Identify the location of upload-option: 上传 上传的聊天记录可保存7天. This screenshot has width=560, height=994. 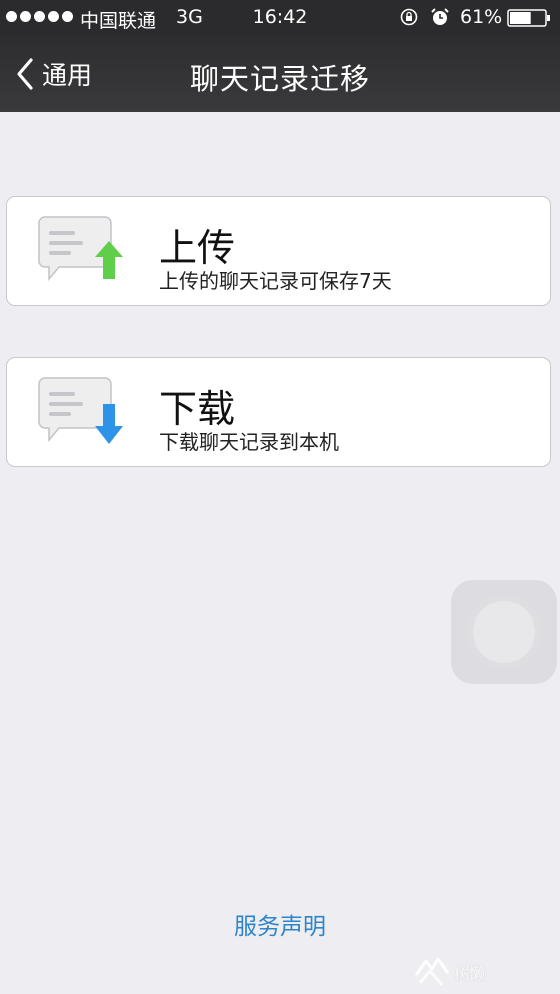
(278, 251).